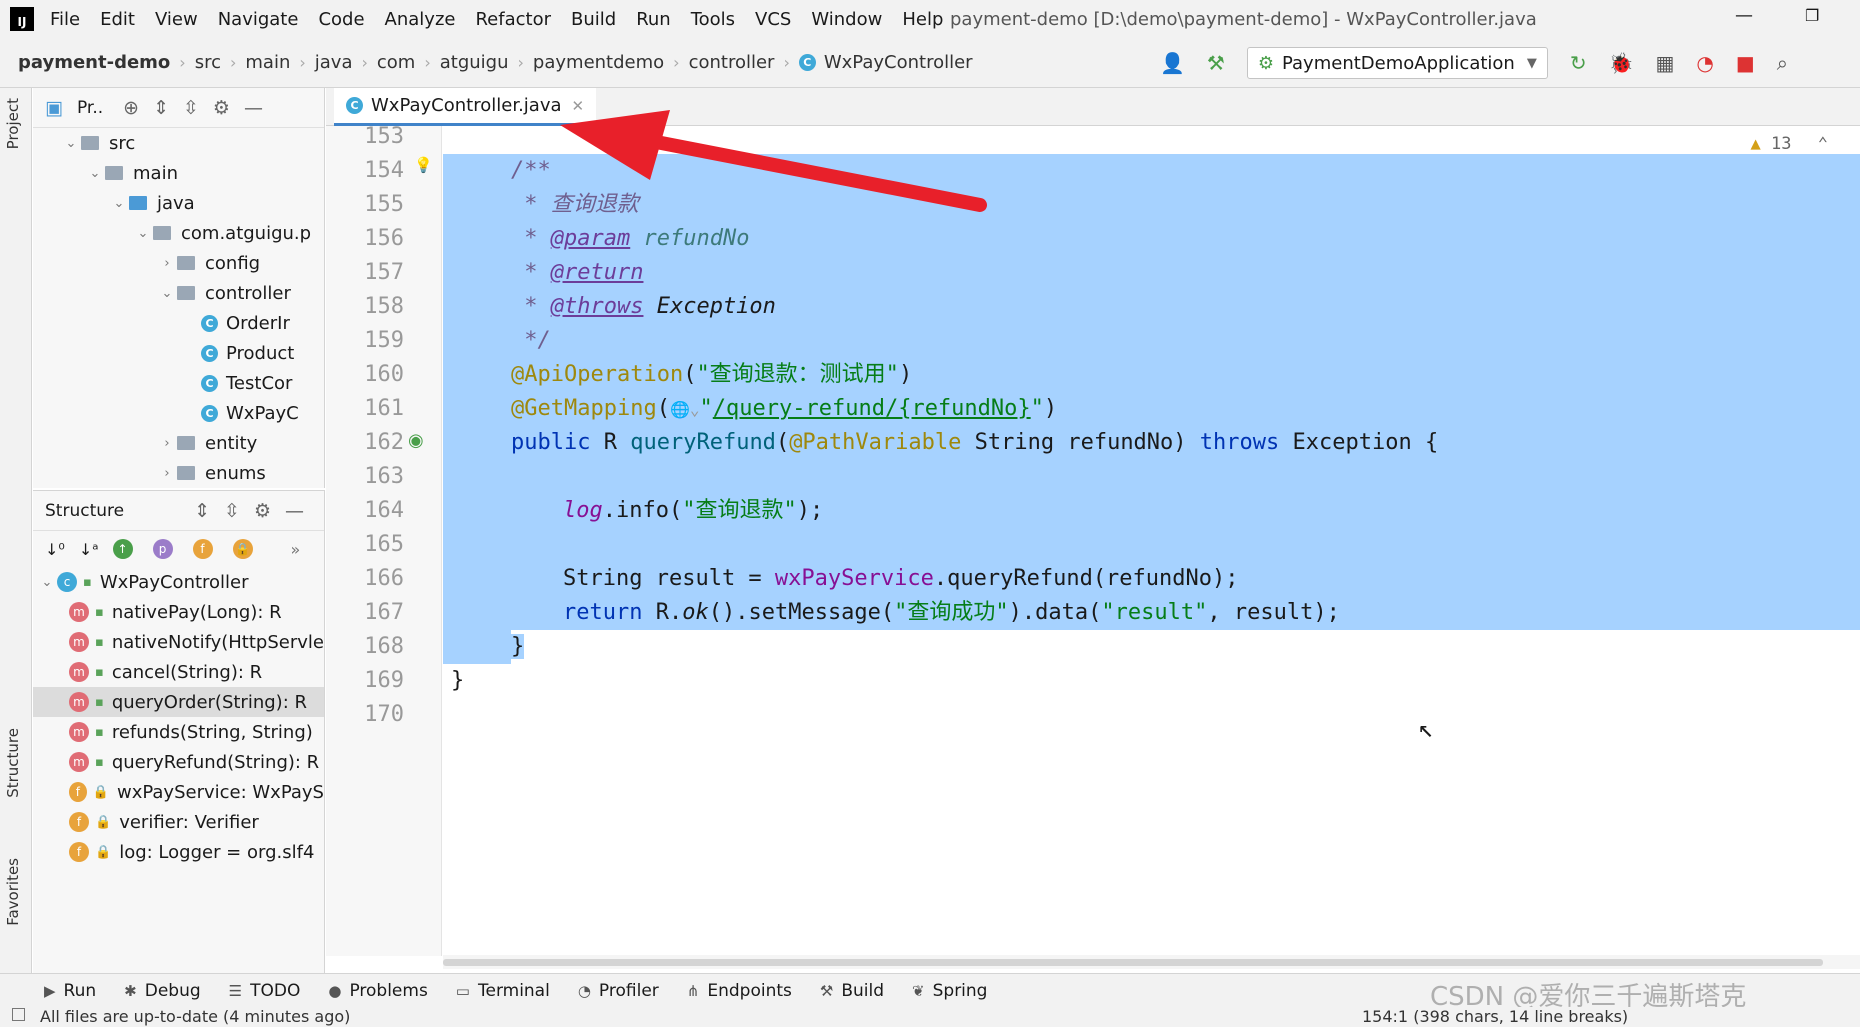 This screenshot has width=1860, height=1027. What do you see at coordinates (178, 822) in the screenshot?
I see `structure-item: f 🔒 verifier: Verifier` at bounding box center [178, 822].